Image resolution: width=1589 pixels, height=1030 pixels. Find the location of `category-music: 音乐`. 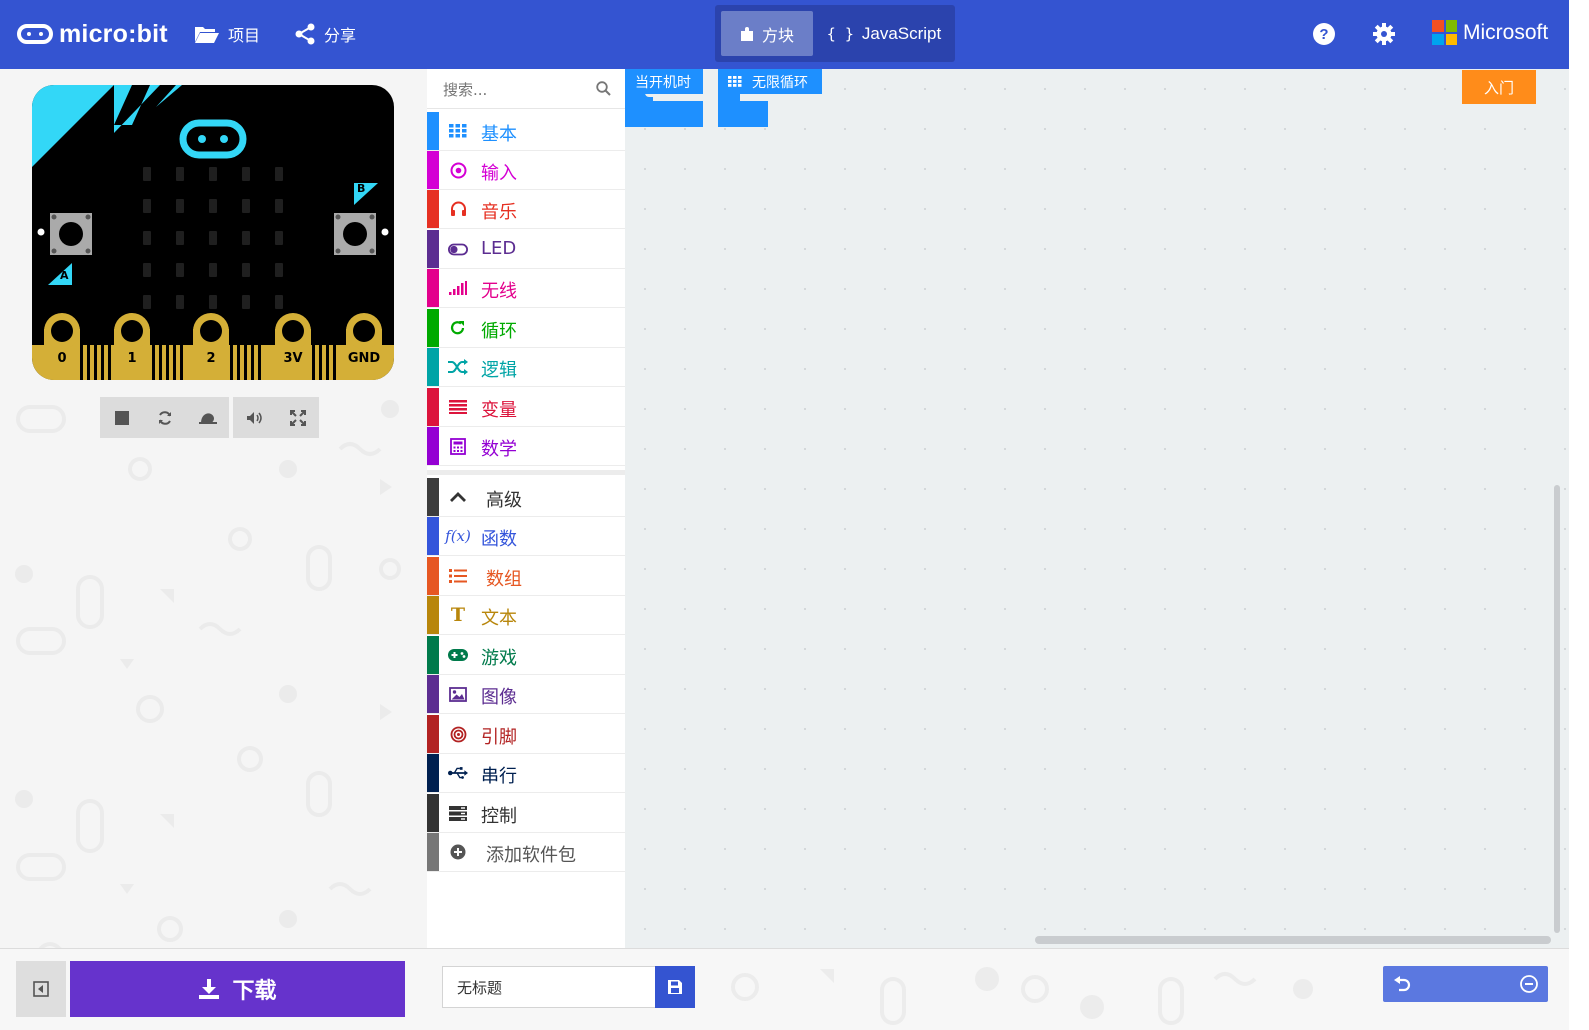

category-music: 音乐 is located at coordinates (526, 209).